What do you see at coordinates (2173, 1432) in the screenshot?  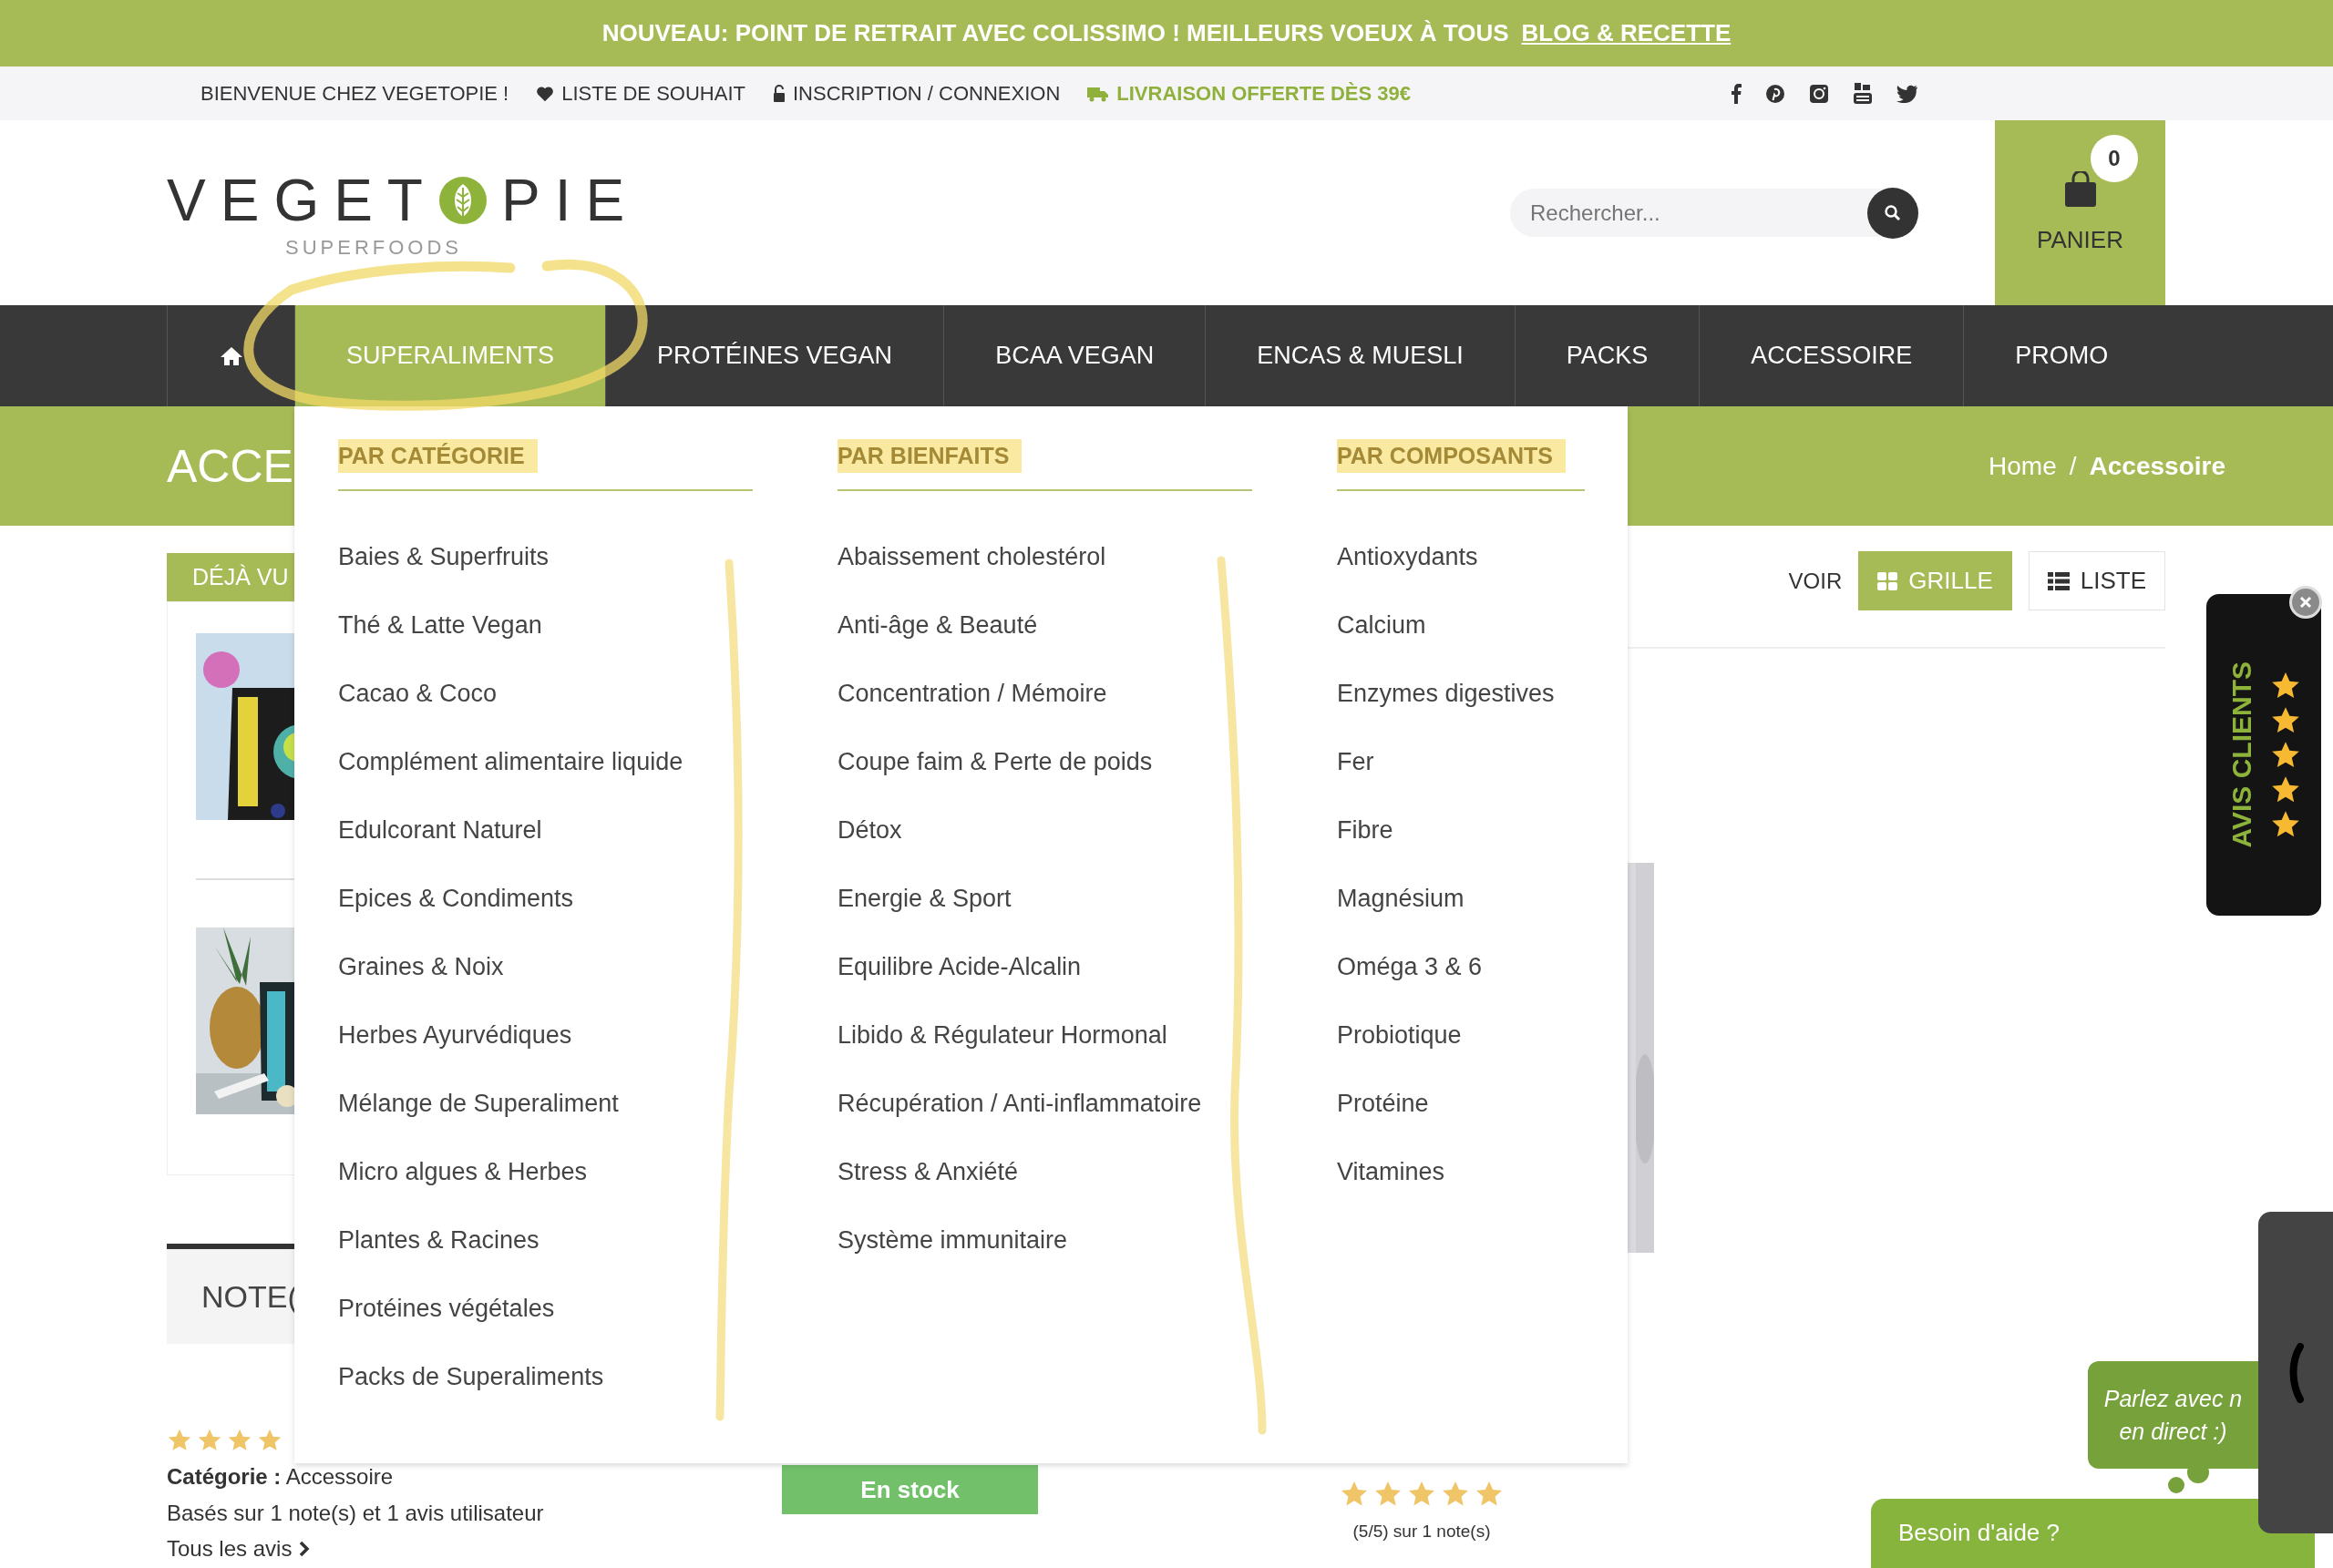 I see `chat-bubble-text: en direct :)` at bounding box center [2173, 1432].